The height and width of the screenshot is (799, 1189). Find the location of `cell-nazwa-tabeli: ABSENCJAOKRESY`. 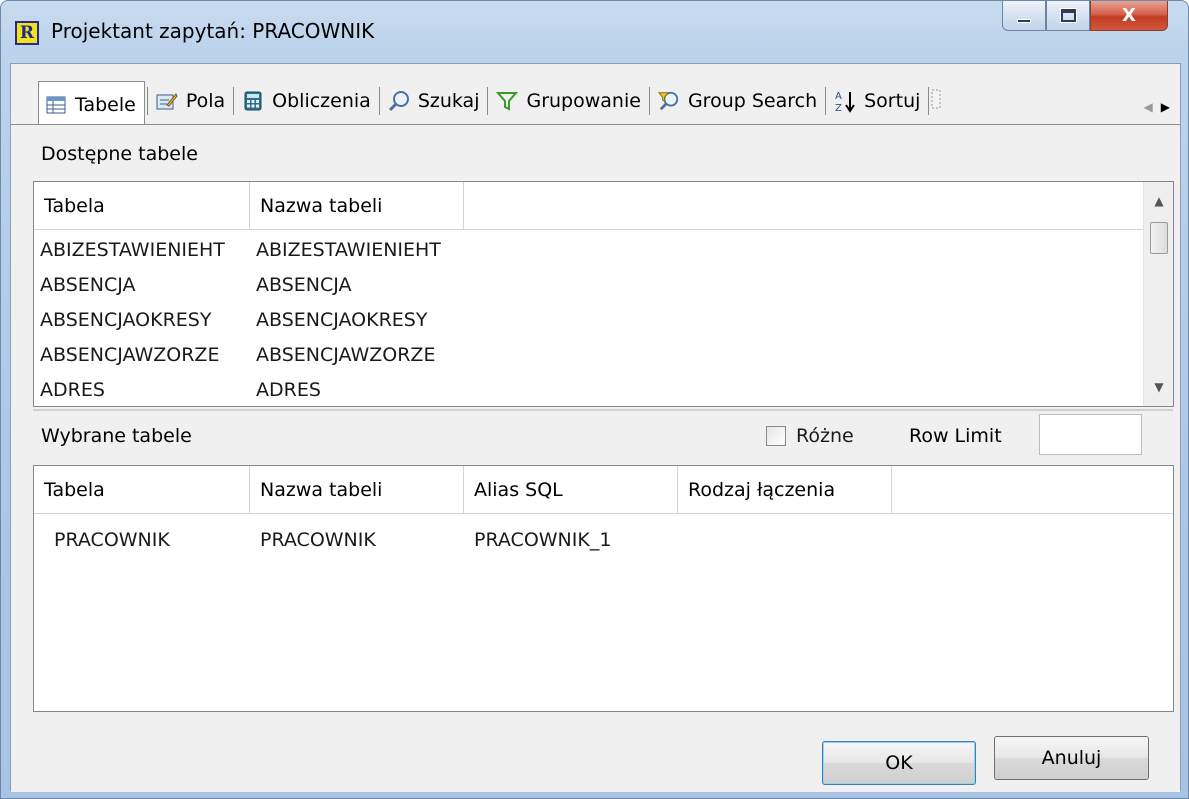

cell-nazwa-tabeli: ABSENCJAOKRESY is located at coordinates (342, 319).